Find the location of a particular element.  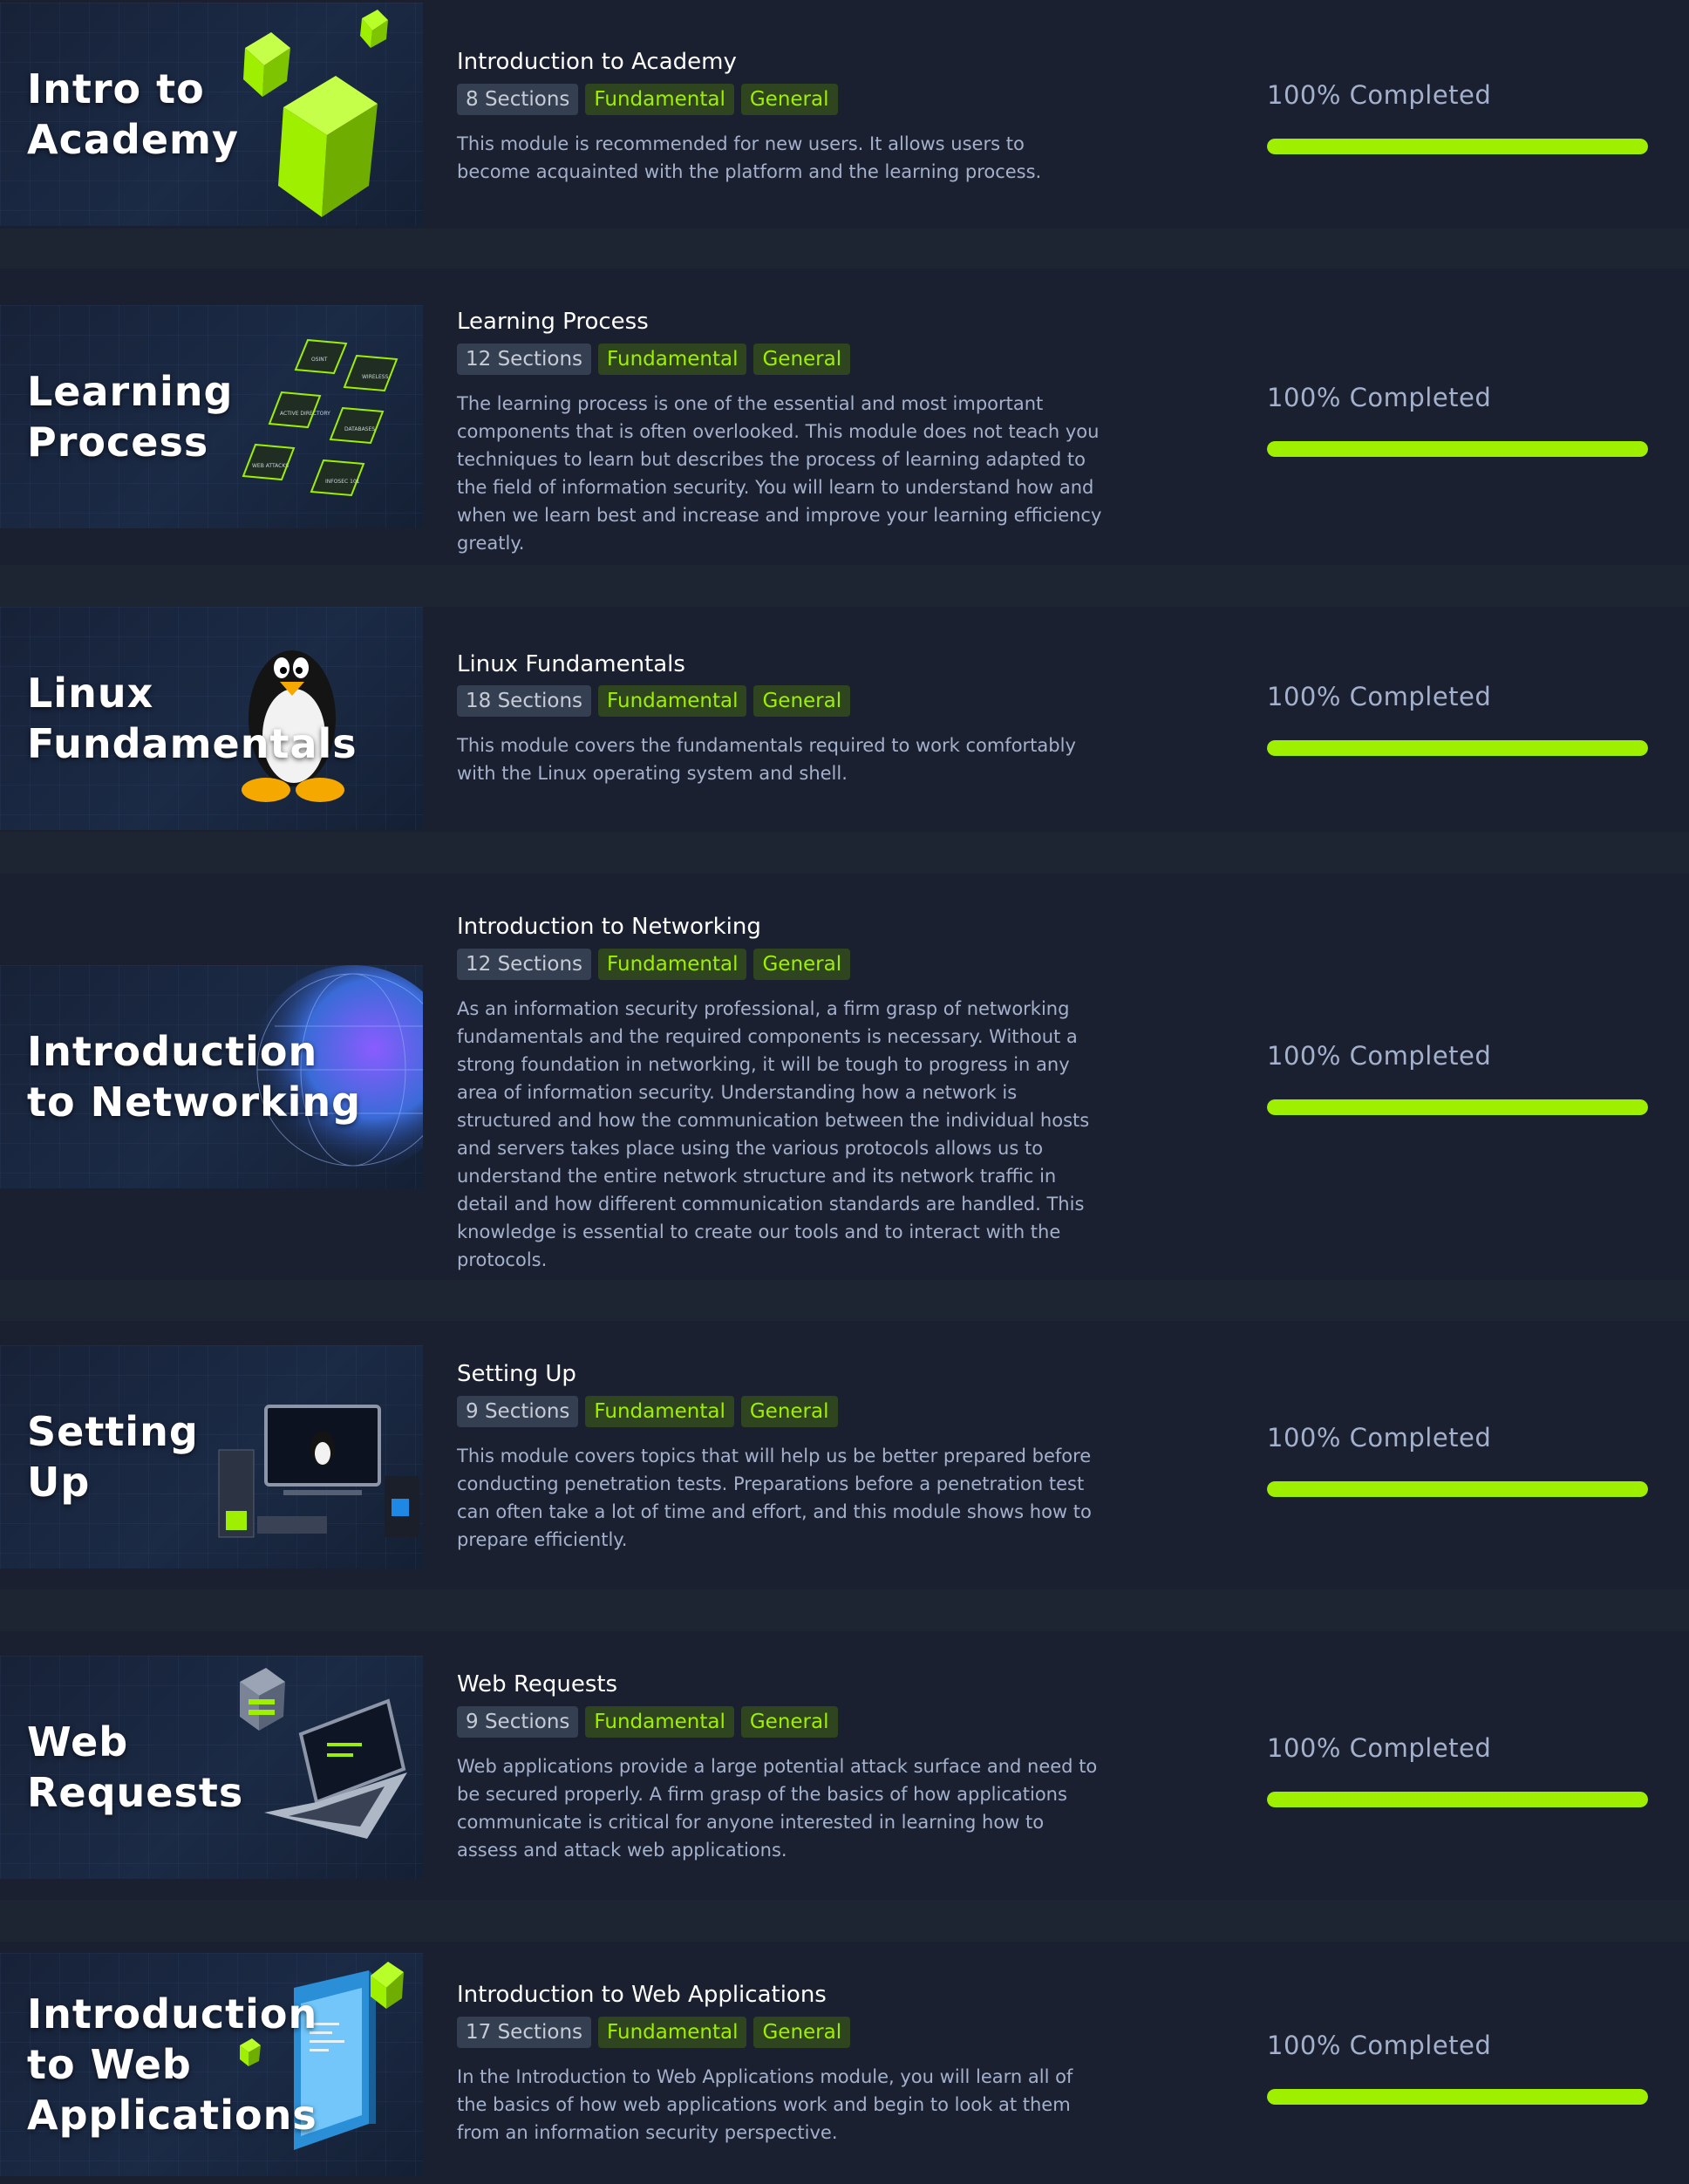

sections-badge: 17 Sections is located at coordinates (524, 2032).